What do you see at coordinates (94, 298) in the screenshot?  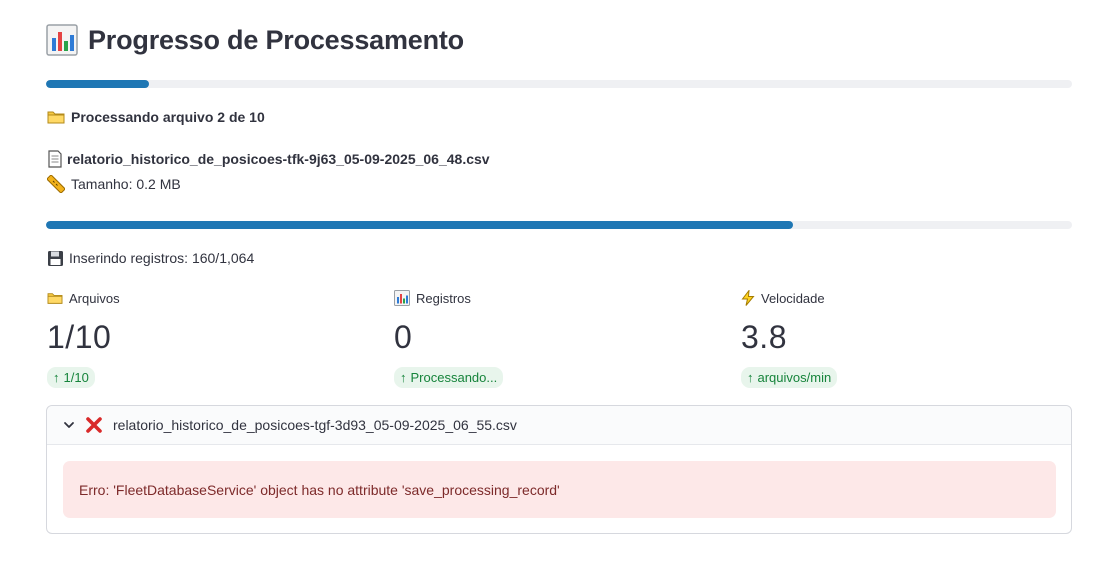 I see `metric-label: Arquivos` at bounding box center [94, 298].